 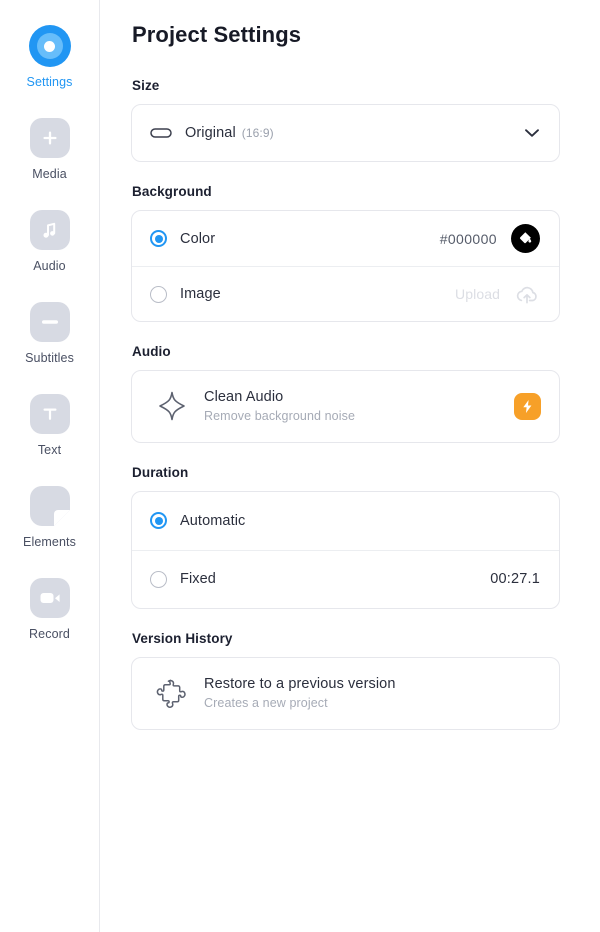 I want to click on restore-version-title: Restore to a previous version, so click(x=300, y=683).